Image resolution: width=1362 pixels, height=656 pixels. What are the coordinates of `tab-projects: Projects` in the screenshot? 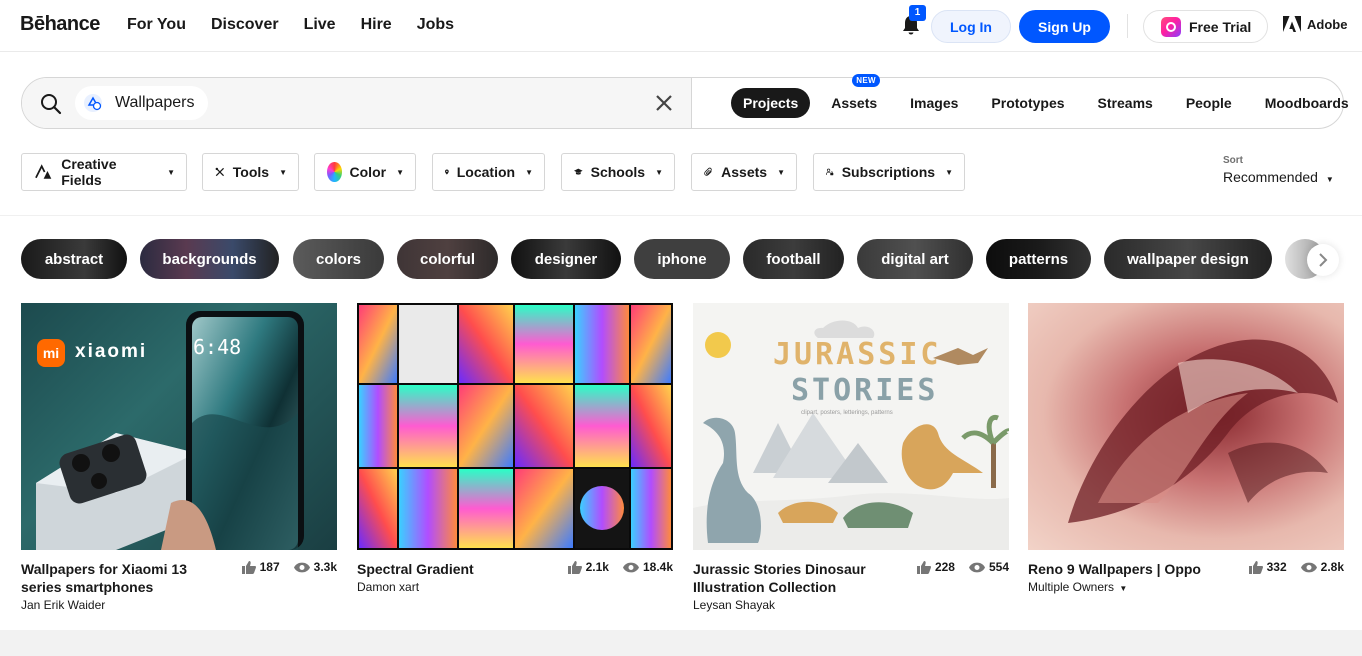 It's located at (771, 103).